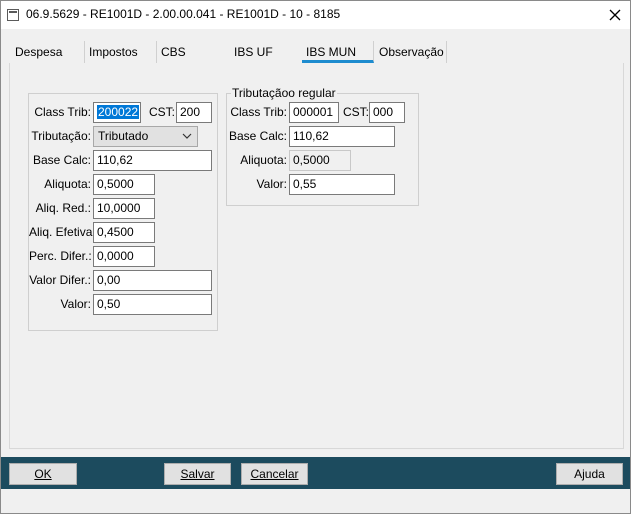 Image resolution: width=631 pixels, height=514 pixels. I want to click on aliq-efetiva-label: Aliq. Efetiva:, so click(62, 232).